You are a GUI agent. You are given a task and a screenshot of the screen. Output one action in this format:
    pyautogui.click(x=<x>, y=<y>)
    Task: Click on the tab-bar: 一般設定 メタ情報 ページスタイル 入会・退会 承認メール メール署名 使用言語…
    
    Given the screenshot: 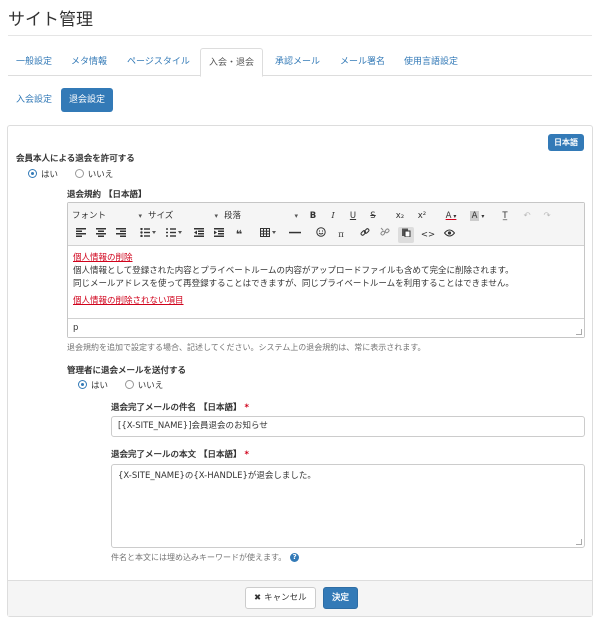 What is the action you would take?
    pyautogui.click(x=300, y=62)
    